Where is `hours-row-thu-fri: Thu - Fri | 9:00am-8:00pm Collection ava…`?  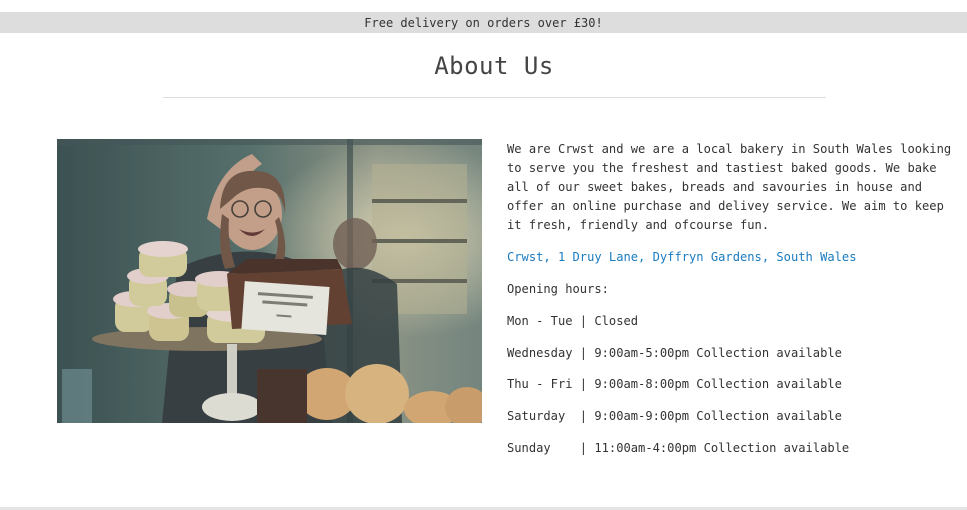 hours-row-thu-fri: Thu - Fri | 9:00am-8:00pm Collection ava… is located at coordinates (674, 384).